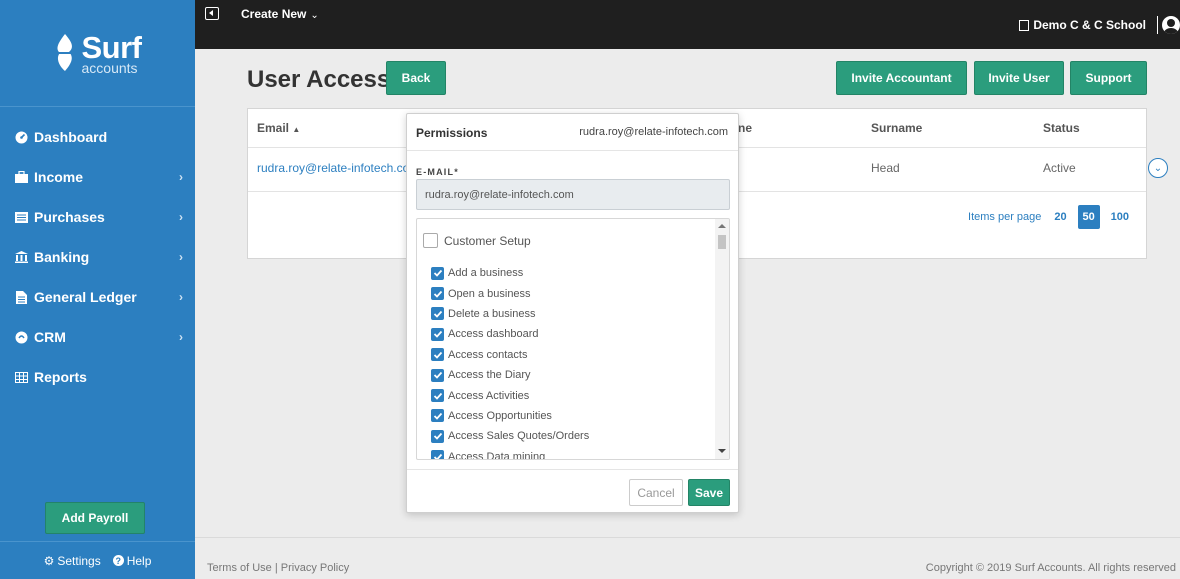 The image size is (1180, 579). What do you see at coordinates (1061, 128) in the screenshot?
I see `status-column-header: Status` at bounding box center [1061, 128].